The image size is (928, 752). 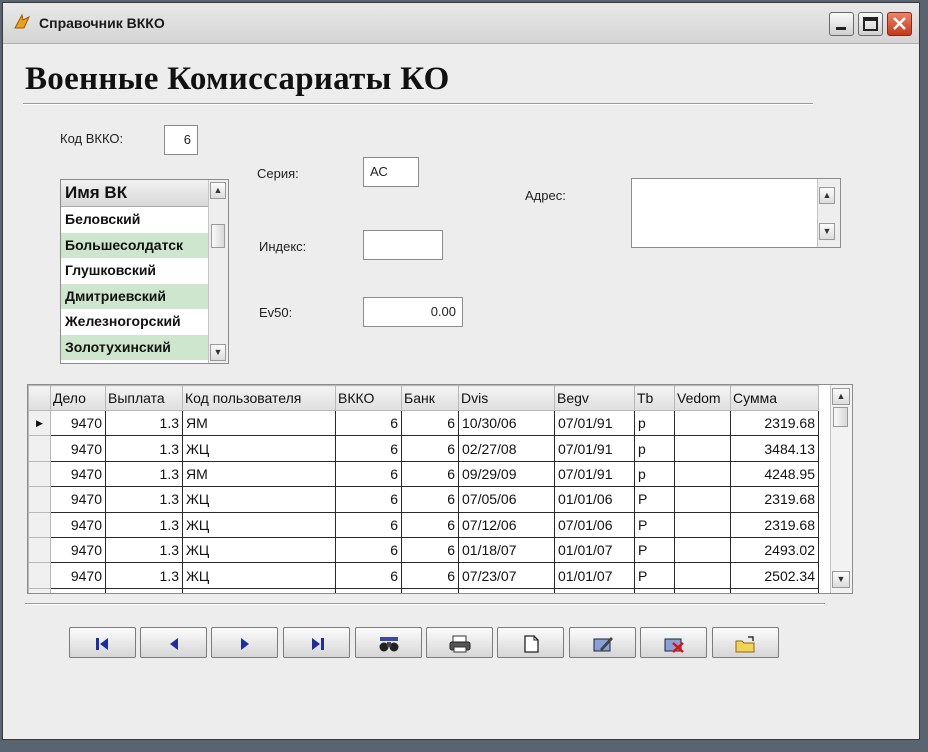 What do you see at coordinates (602, 642) in the screenshot?
I see `edit-record-button` at bounding box center [602, 642].